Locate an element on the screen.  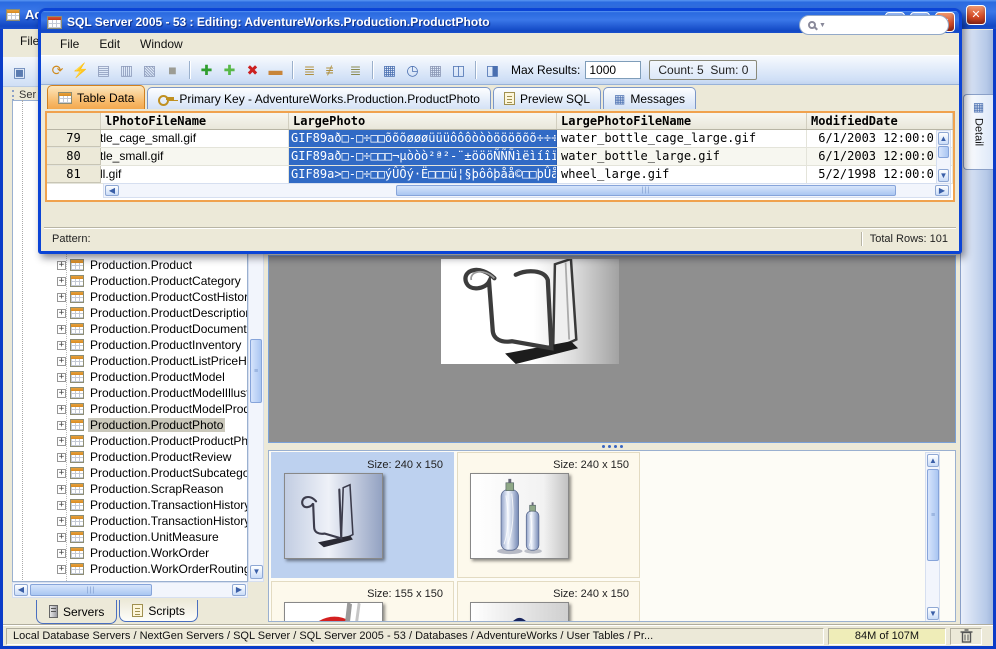
cell-large-photo-file-name: water_bottle_large.gif is located at coordinates (682, 156).